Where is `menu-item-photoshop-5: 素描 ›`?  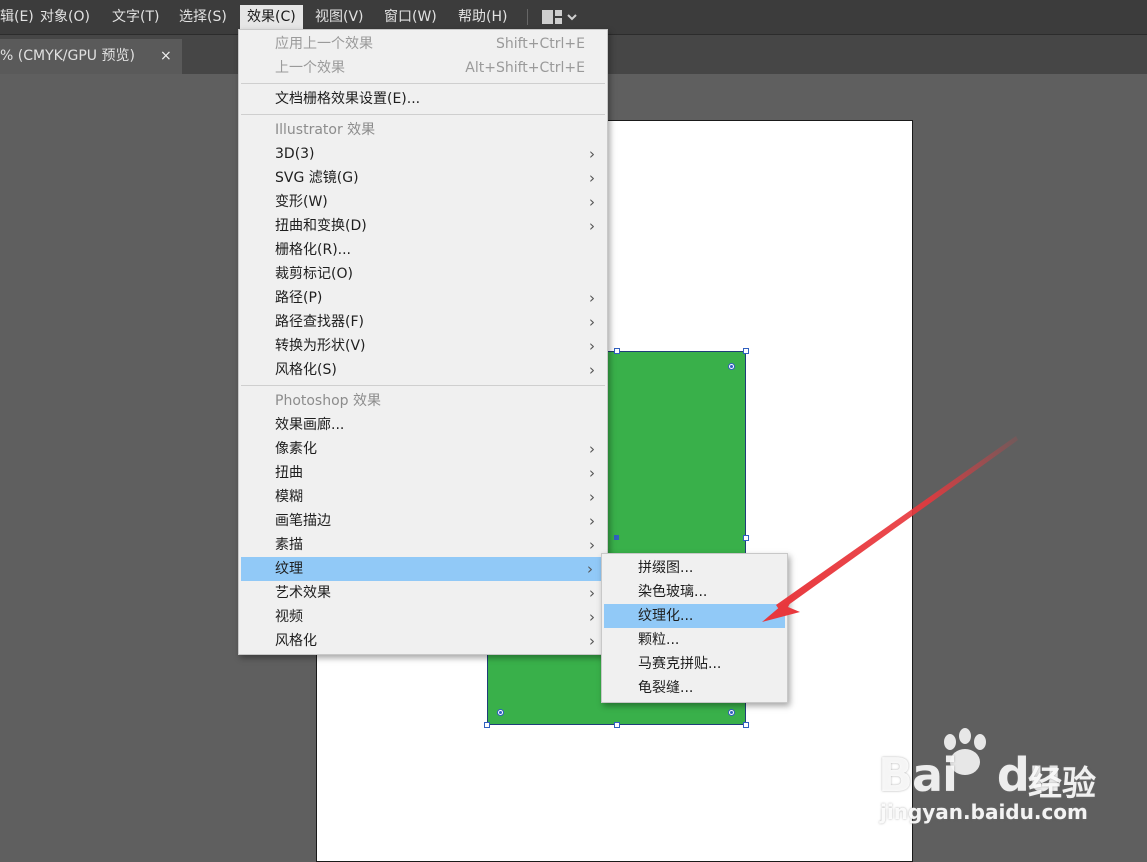
menu-item-photoshop-5: 素描 › is located at coordinates (423, 545).